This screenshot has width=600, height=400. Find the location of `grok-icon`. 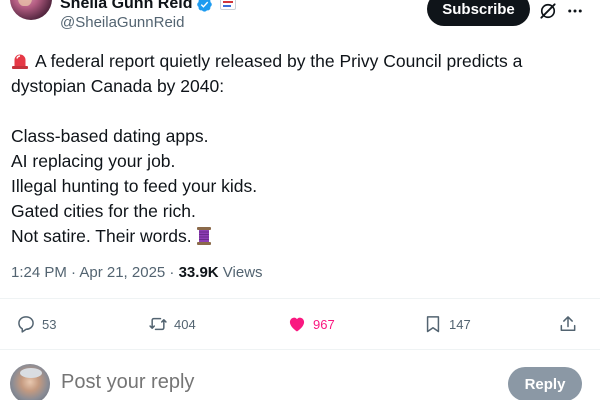

grok-icon is located at coordinates (548, 11).